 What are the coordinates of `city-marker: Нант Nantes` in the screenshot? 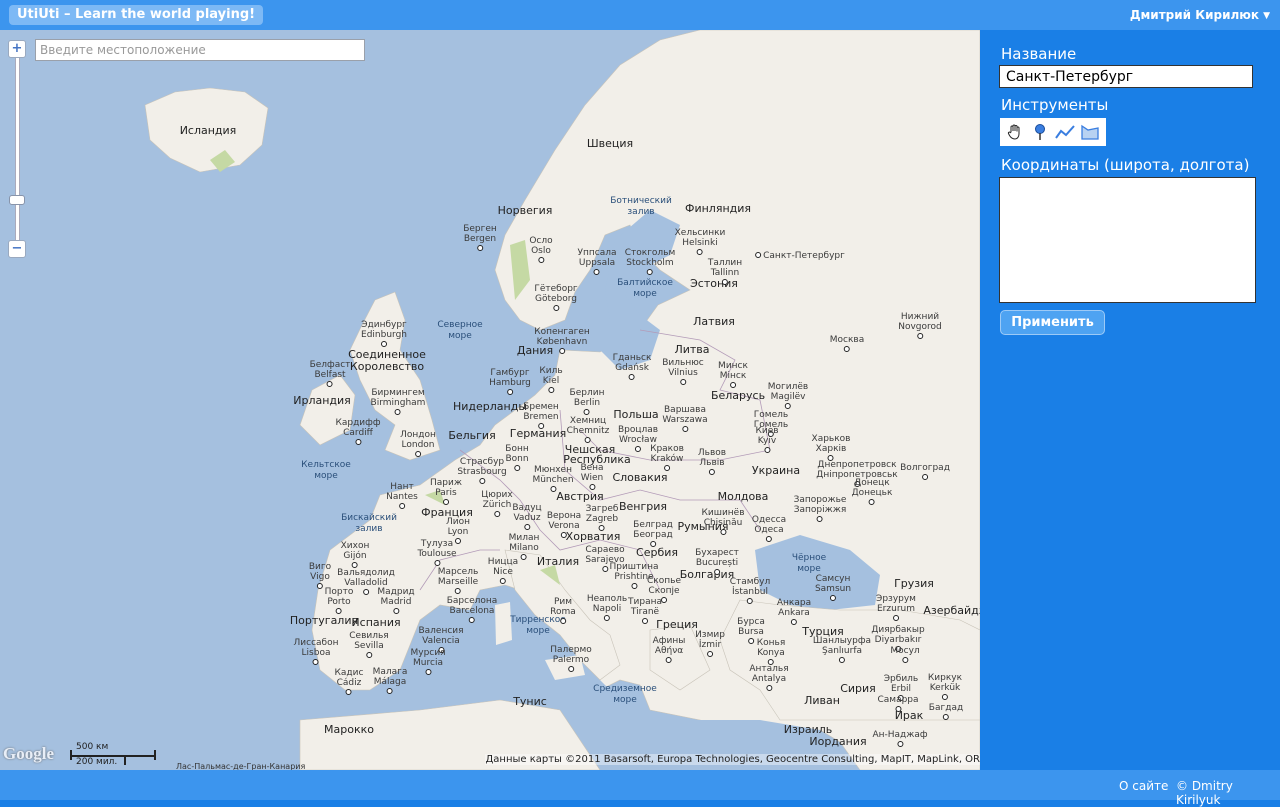 It's located at (402, 495).